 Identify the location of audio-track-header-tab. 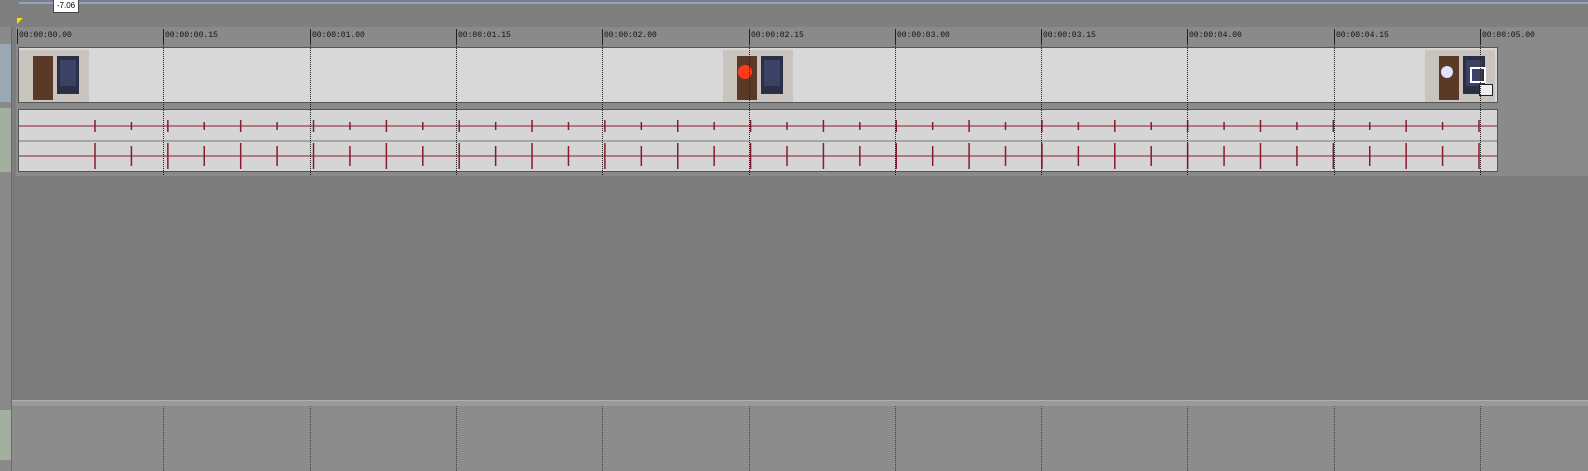
(5, 140).